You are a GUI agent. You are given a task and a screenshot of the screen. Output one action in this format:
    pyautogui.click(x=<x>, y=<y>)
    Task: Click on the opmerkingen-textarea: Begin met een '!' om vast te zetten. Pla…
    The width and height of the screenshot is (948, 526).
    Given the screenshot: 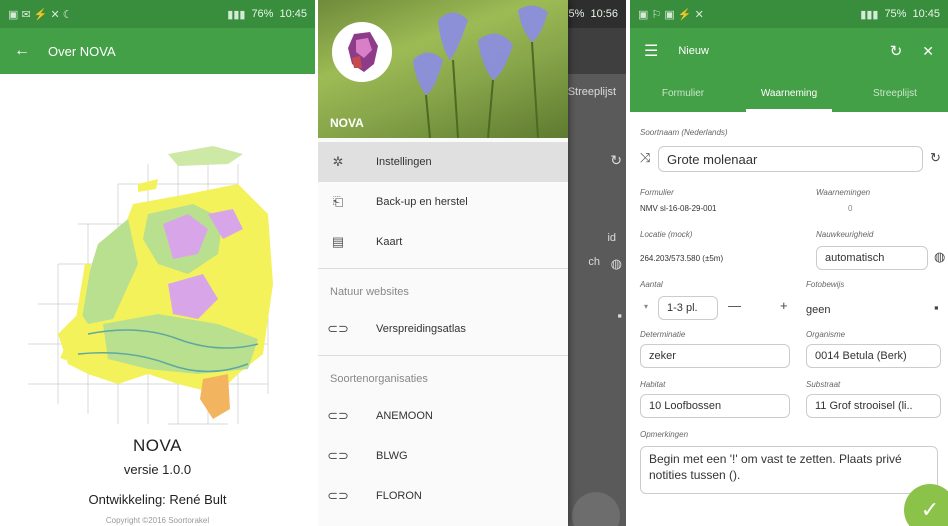 What is the action you would take?
    pyautogui.click(x=789, y=470)
    